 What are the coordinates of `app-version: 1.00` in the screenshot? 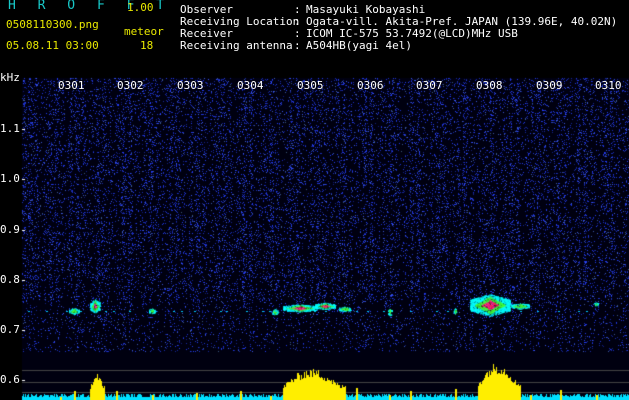 It's located at (140, 7).